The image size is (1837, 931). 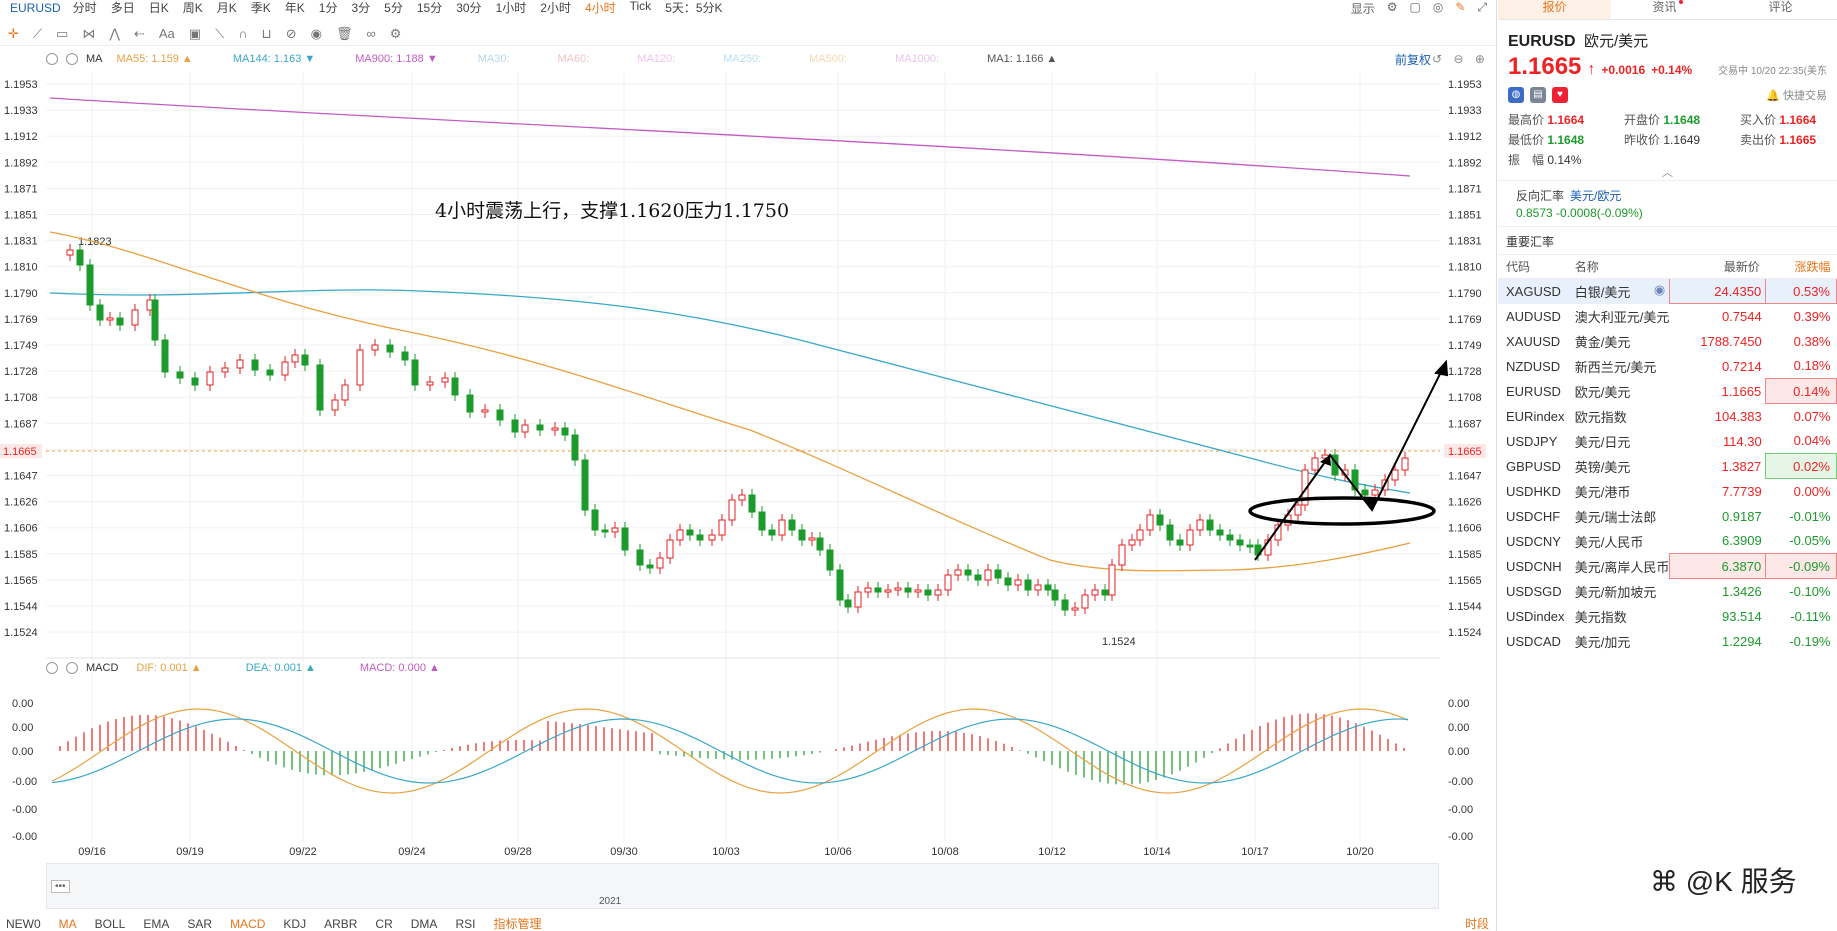 I want to click on indicator-tab-macd: MACD, so click(x=247, y=924).